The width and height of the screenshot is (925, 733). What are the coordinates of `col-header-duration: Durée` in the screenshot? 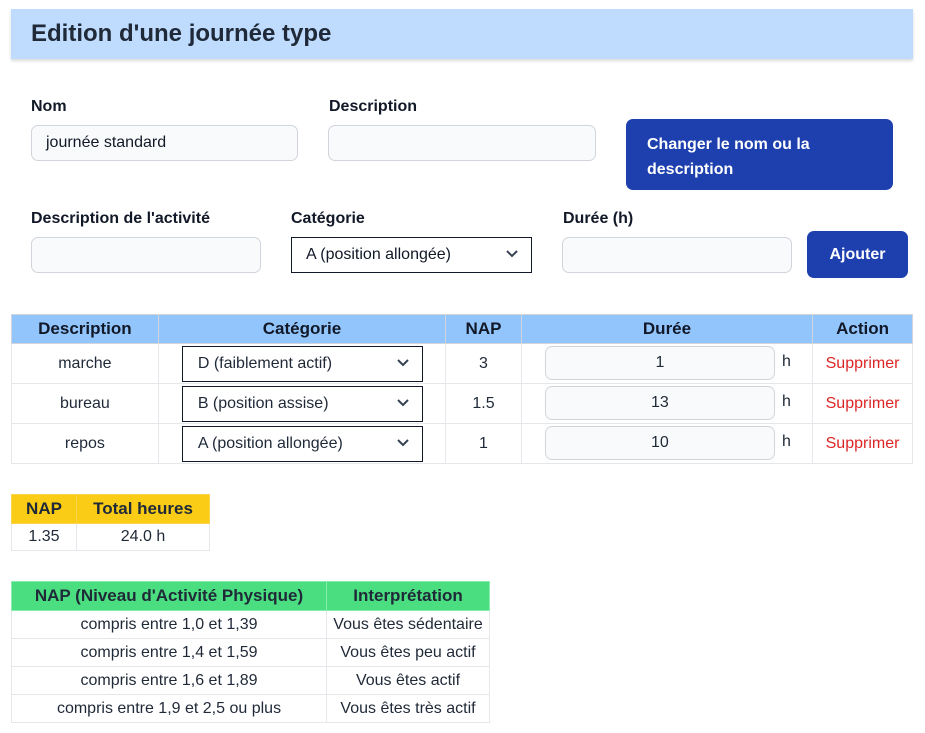 It's located at (667, 329).